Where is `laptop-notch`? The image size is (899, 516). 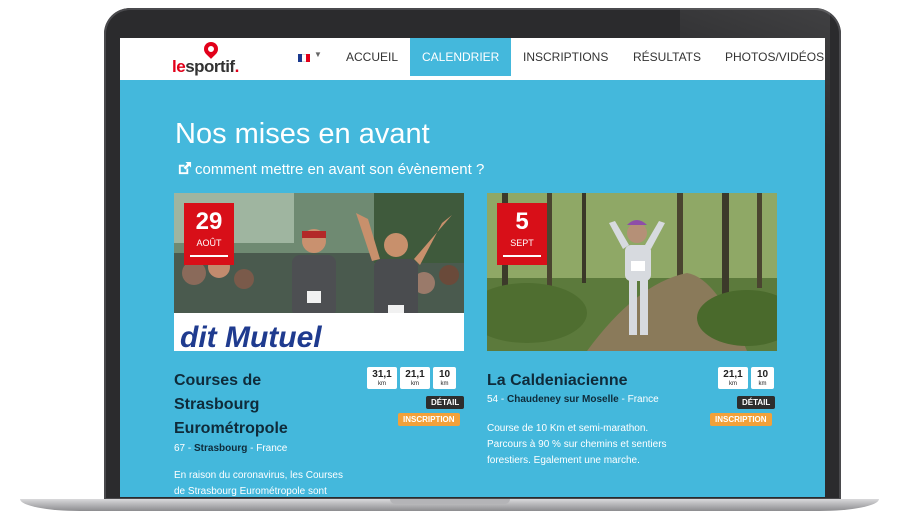 laptop-notch is located at coordinates (450, 501).